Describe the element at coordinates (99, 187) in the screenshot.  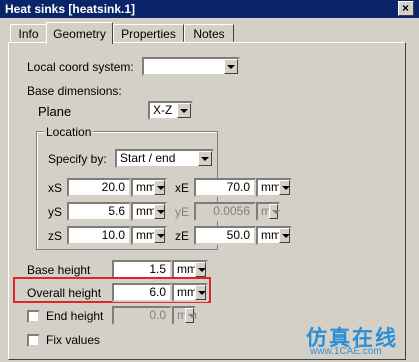
I see `xs-input: 20.0` at that location.